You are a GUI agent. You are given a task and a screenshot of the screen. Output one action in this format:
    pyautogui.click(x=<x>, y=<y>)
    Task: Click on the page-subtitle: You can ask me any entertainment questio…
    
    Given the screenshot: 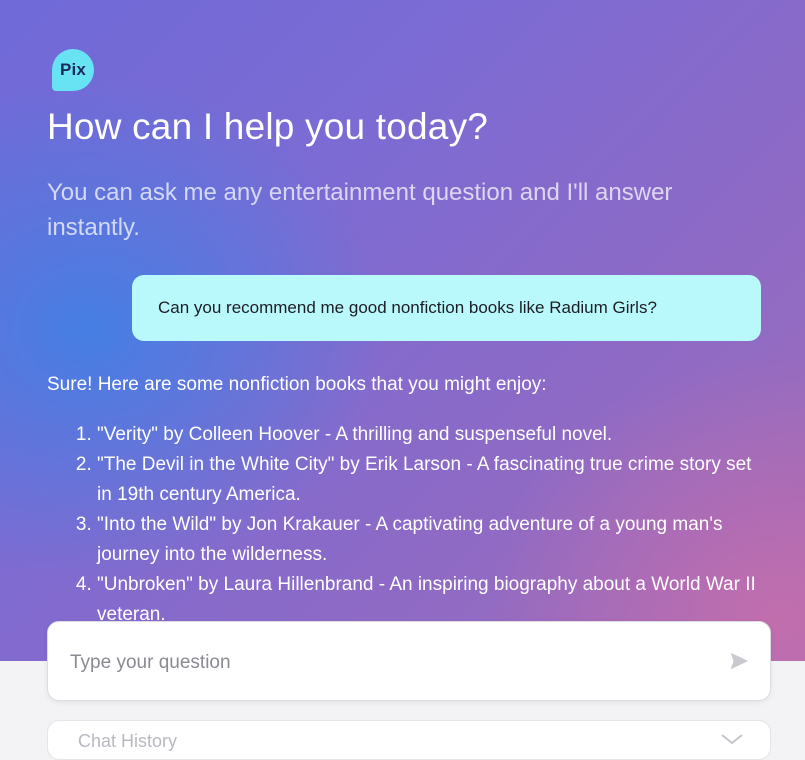 What is the action you would take?
    pyautogui.click(x=360, y=210)
    